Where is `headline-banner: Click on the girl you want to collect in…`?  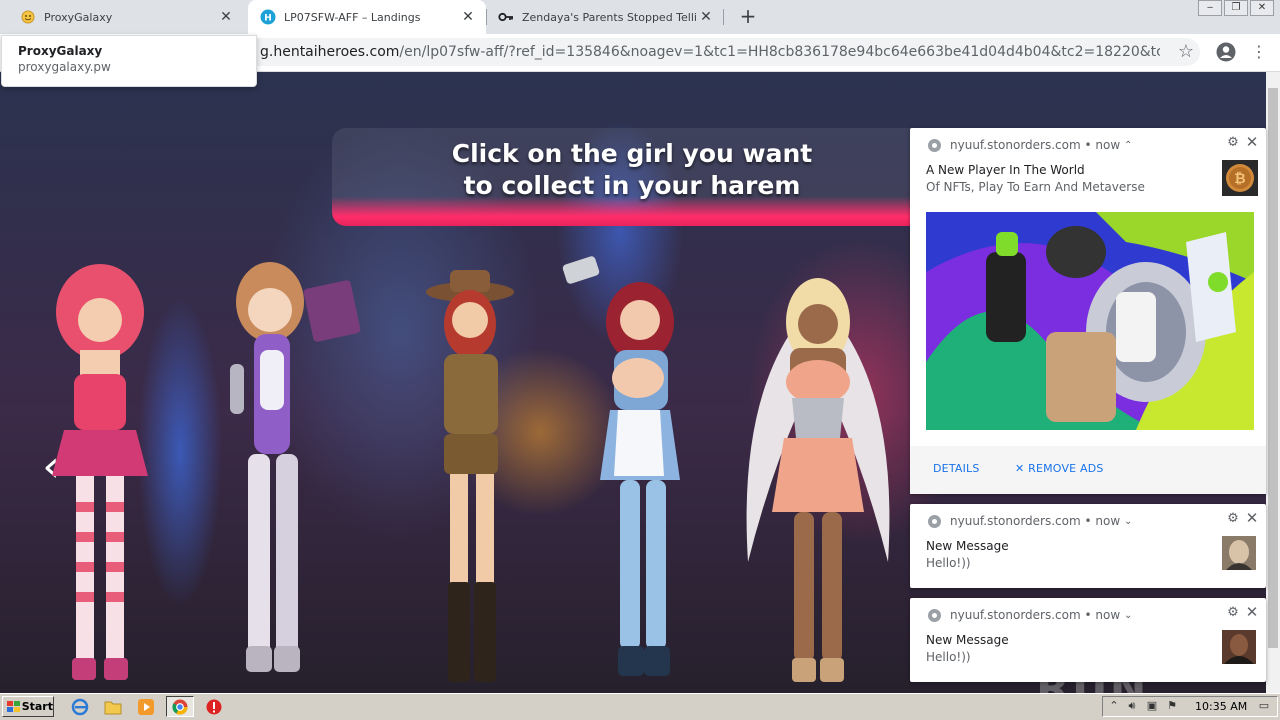 headline-banner: Click on the girl you want to collect in… is located at coordinates (632, 177).